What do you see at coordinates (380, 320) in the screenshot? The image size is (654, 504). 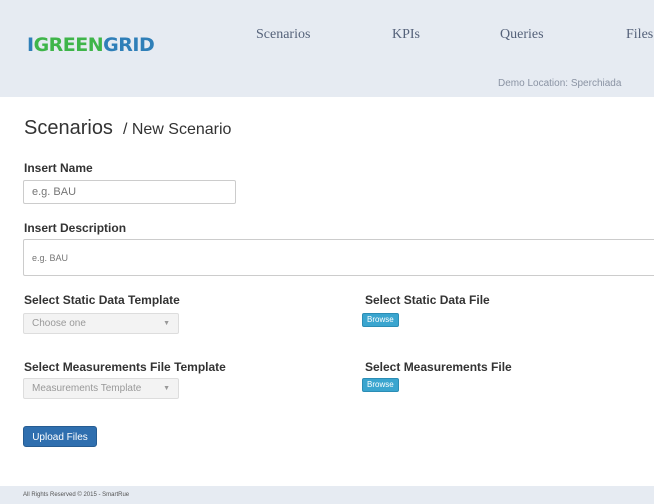 I see `static-file-browse-button: Browse` at bounding box center [380, 320].